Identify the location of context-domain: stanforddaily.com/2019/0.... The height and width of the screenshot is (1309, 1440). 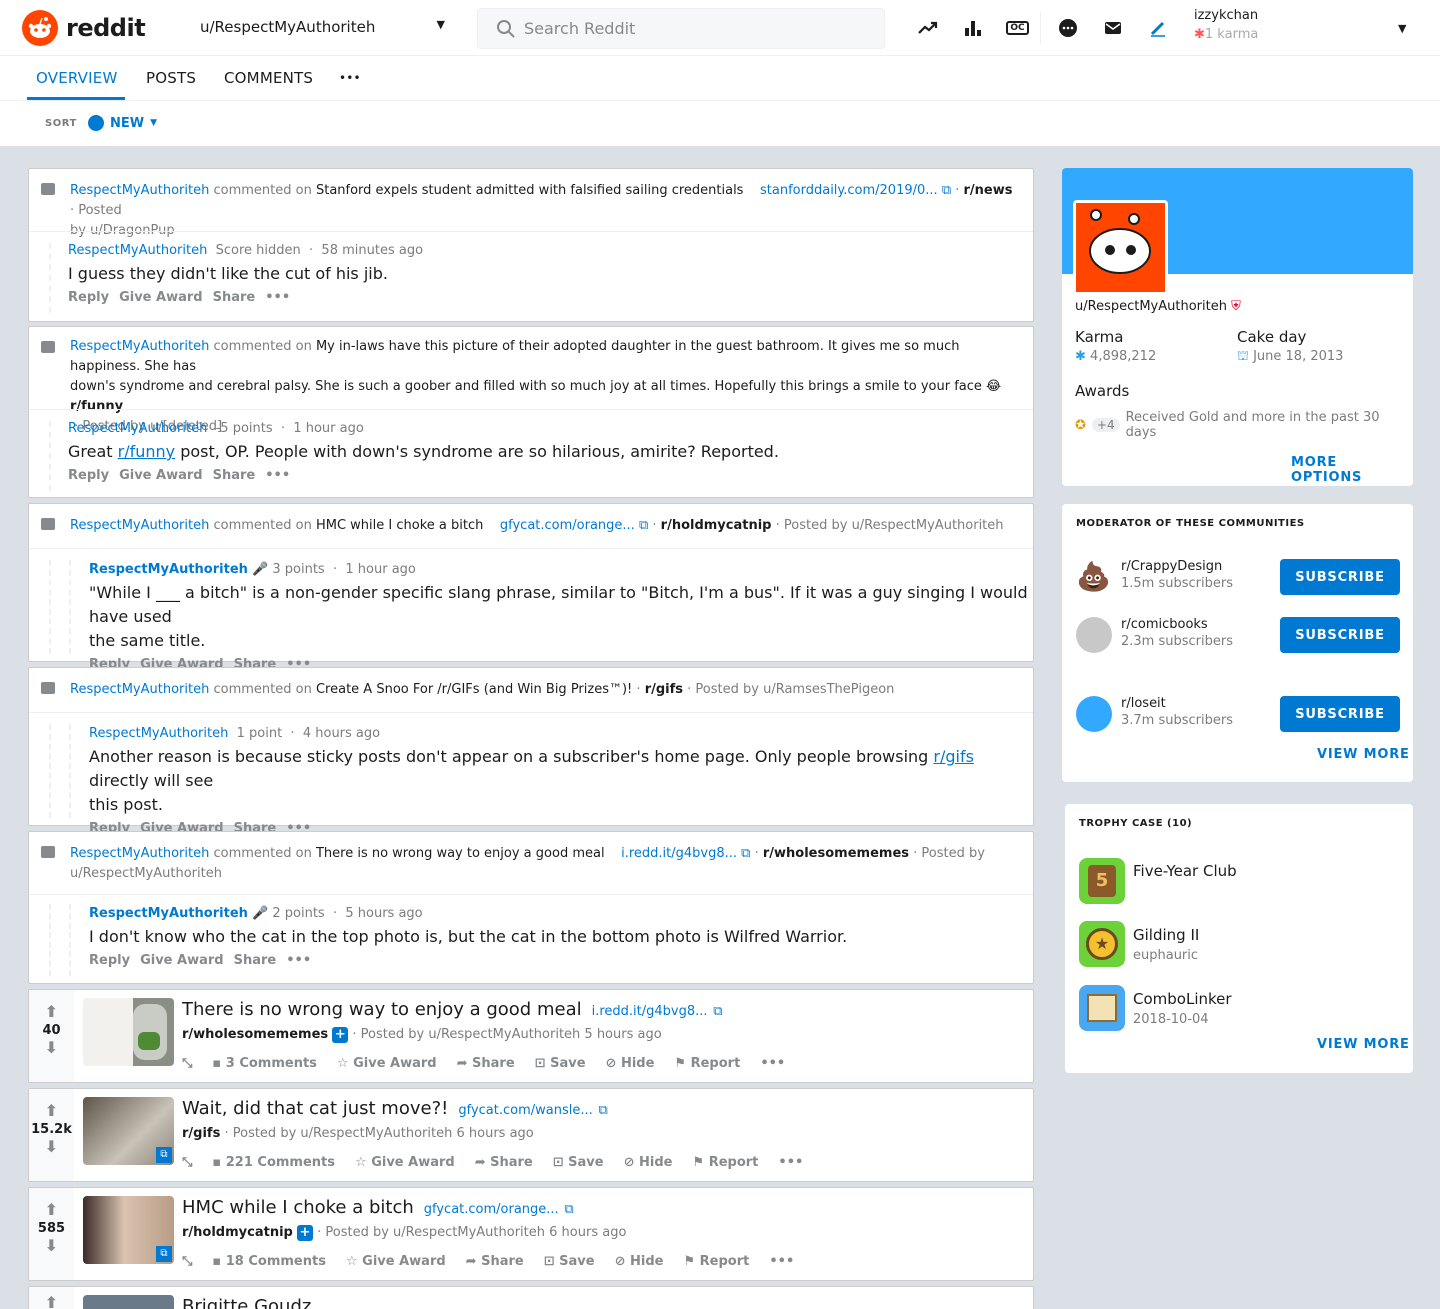
(849, 190).